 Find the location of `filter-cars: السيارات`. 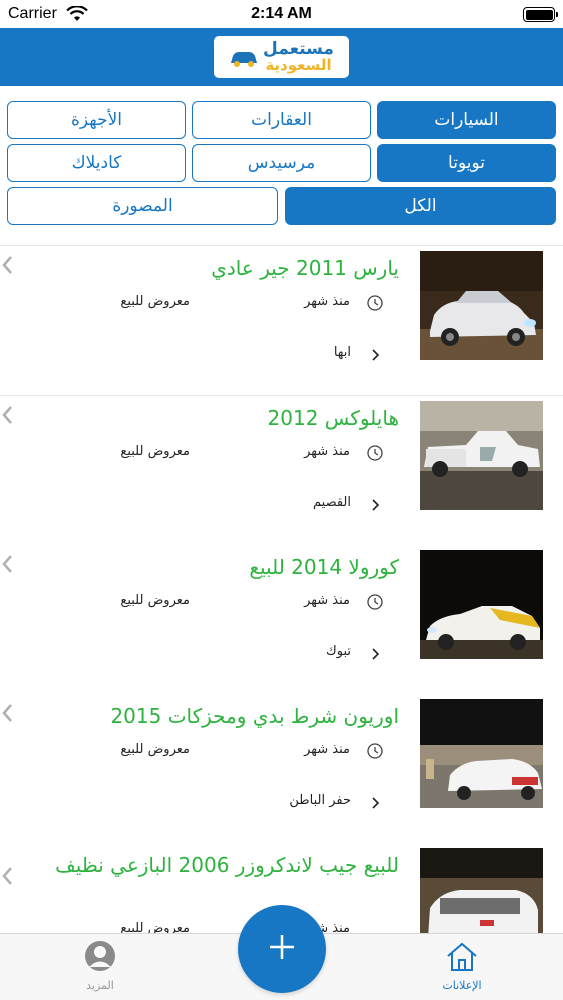

filter-cars: السيارات is located at coordinates (466, 120).